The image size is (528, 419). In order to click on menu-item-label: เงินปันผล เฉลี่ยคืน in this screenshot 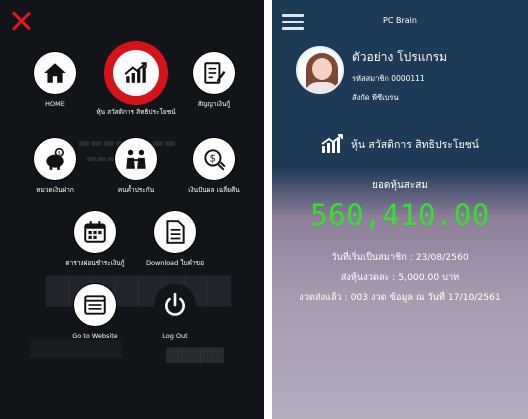, I will do `click(214, 190)`.